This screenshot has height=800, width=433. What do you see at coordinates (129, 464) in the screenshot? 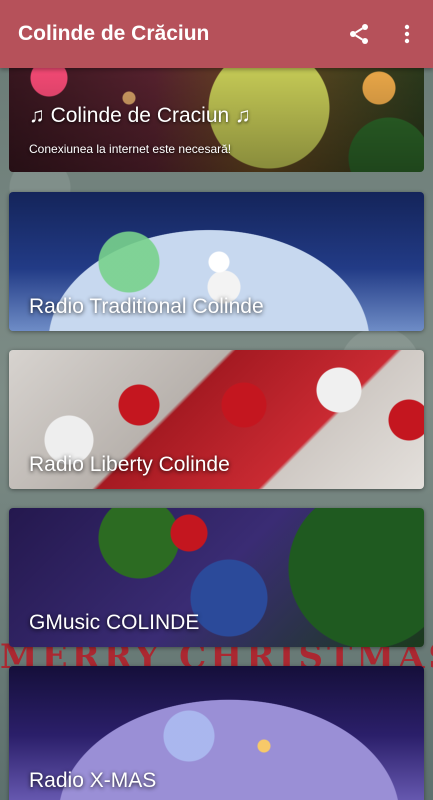
I see `station-label: Radio Liberty Colinde` at bounding box center [129, 464].